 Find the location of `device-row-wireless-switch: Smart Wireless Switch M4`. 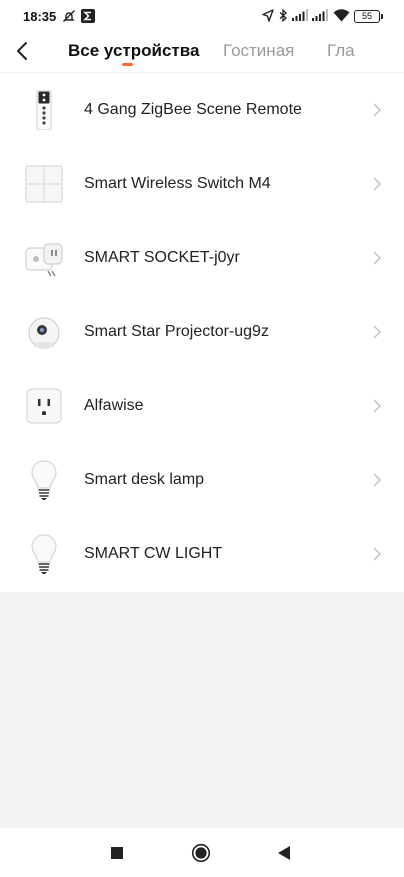

device-row-wireless-switch: Smart Wireless Switch M4 is located at coordinates (202, 184).